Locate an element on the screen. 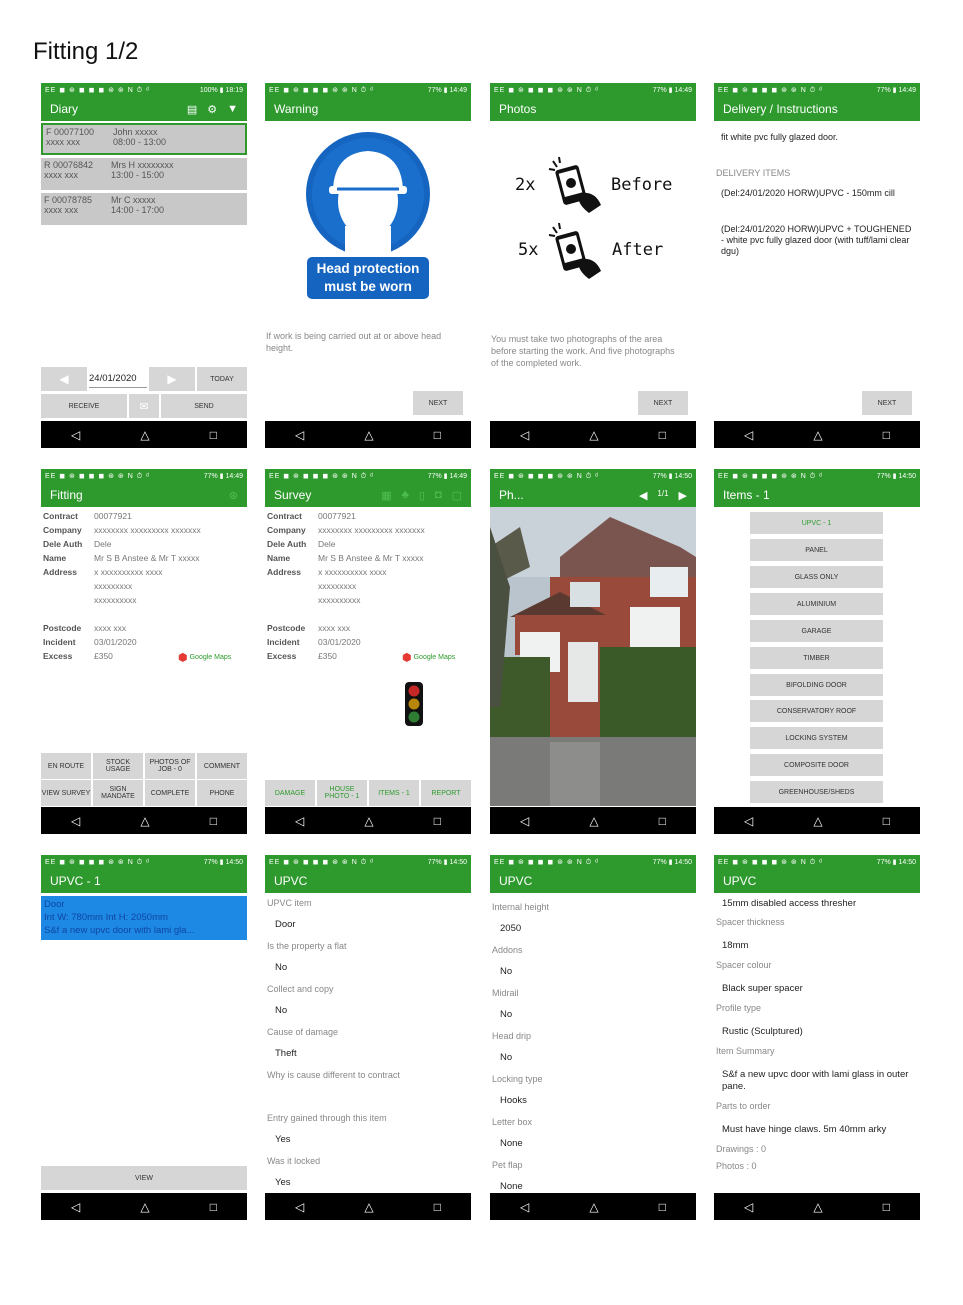 This screenshot has height=1305, width=963. en-route-button: EN ROUTE is located at coordinates (66, 766).